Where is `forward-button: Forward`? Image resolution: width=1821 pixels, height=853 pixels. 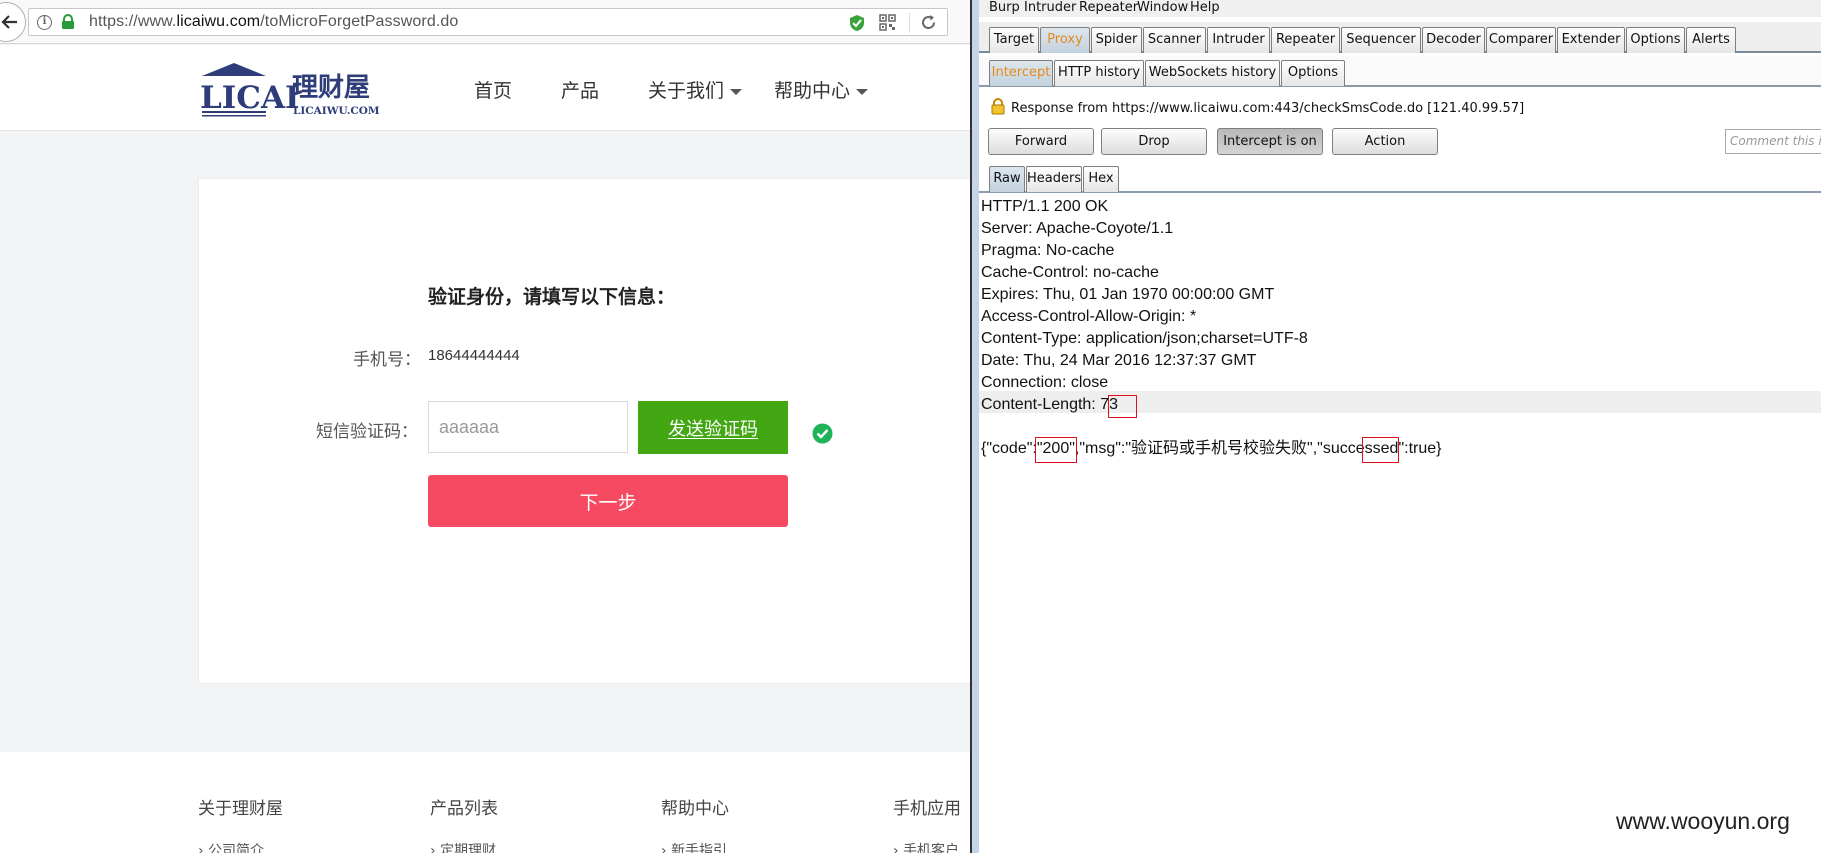 forward-button: Forward is located at coordinates (1041, 141).